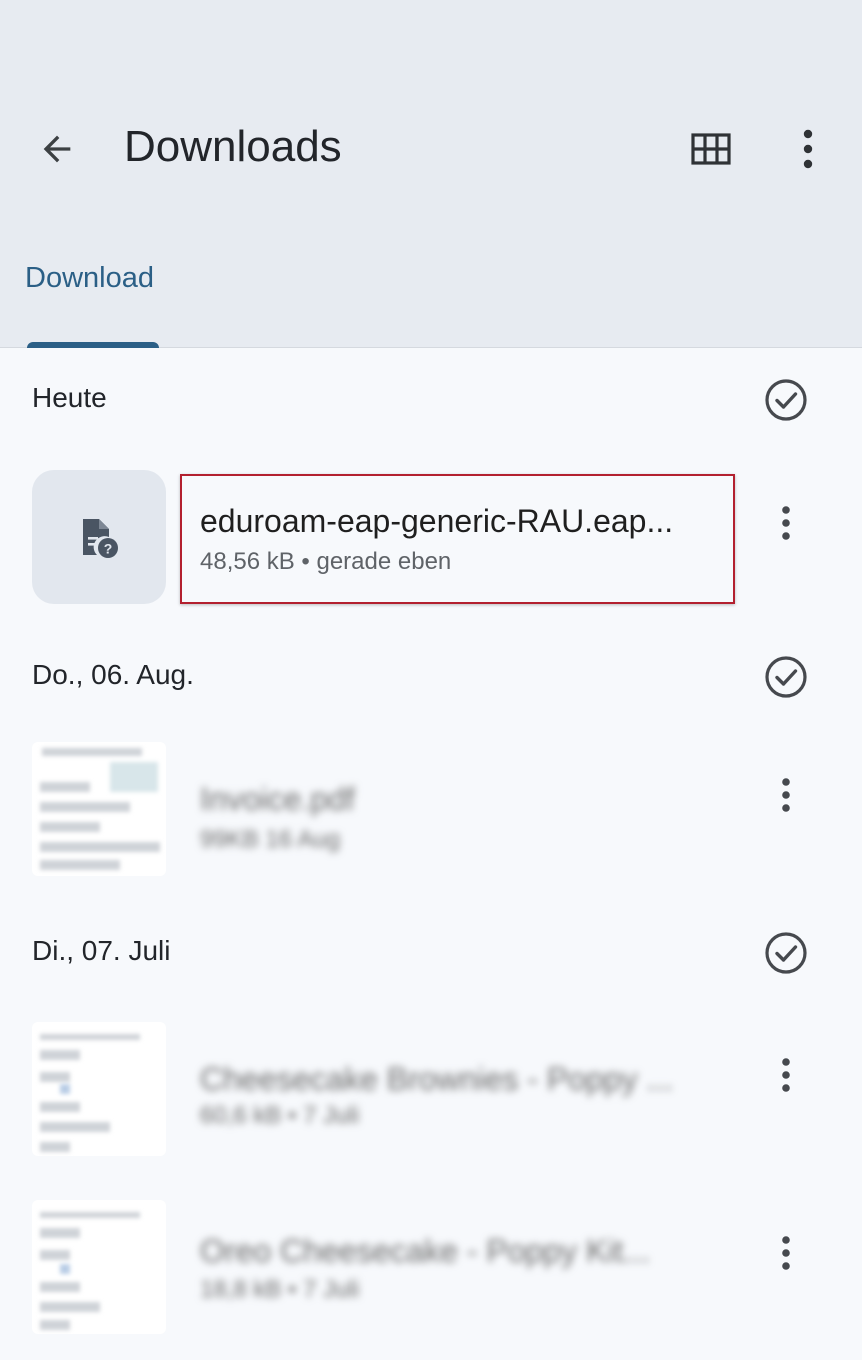 The height and width of the screenshot is (1360, 862). What do you see at coordinates (431, 812) in the screenshot?
I see `list-item: Invoice.pdf 99KB 16 Aug` at bounding box center [431, 812].